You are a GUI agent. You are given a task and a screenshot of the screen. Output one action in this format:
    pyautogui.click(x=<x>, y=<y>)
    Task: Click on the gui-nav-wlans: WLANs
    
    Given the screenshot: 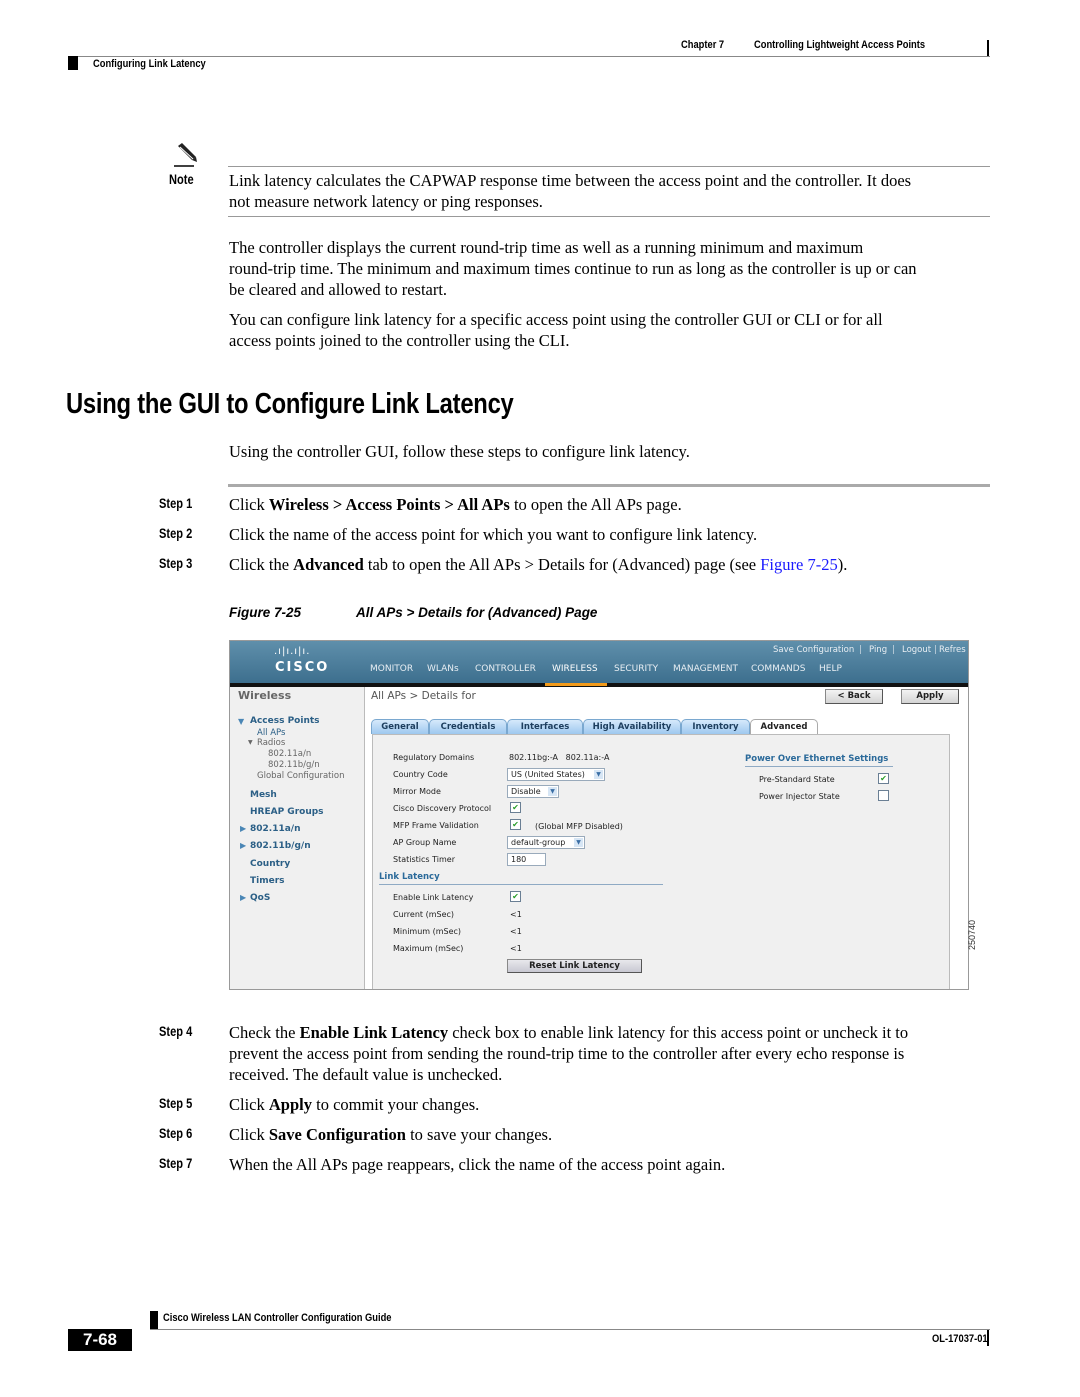 What is the action you would take?
    pyautogui.click(x=443, y=669)
    